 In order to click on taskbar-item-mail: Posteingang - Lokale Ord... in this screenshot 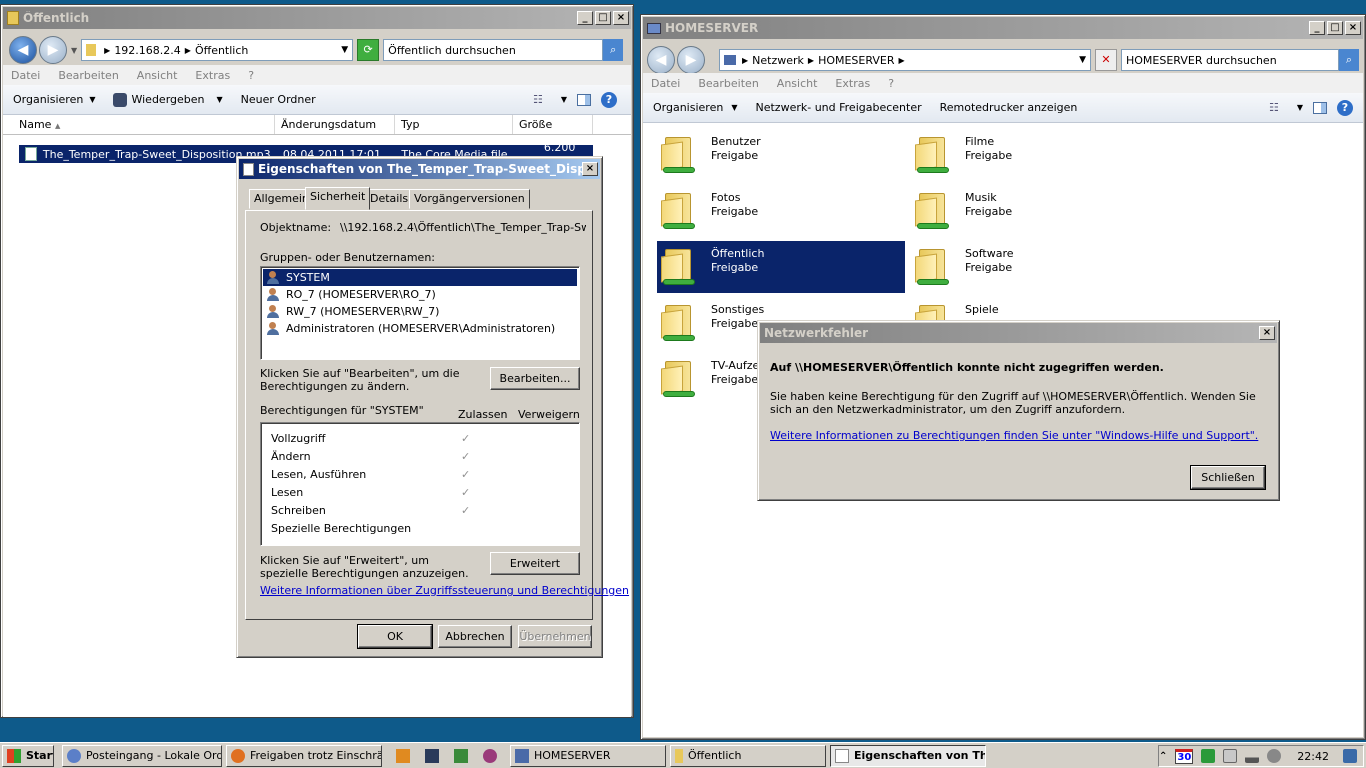, I will do `click(142, 755)`.